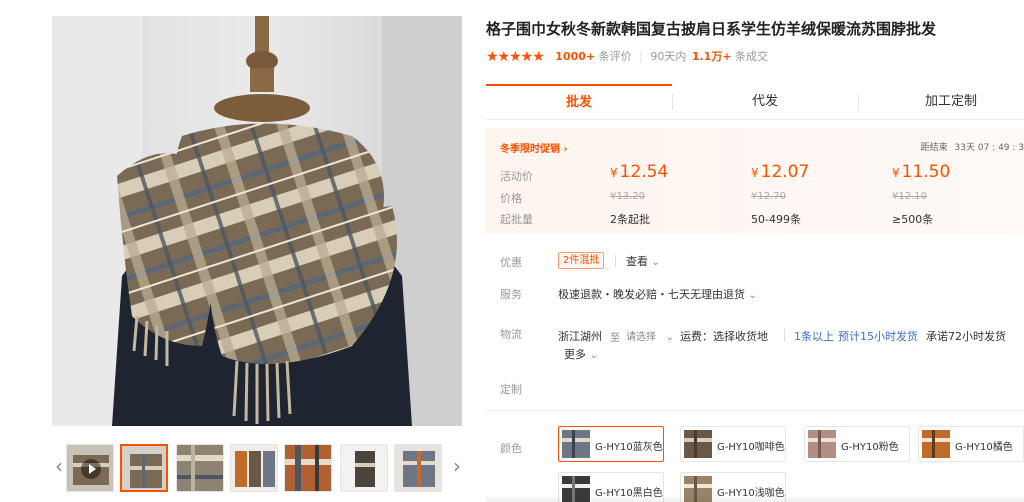 The width and height of the screenshot is (1024, 502). What do you see at coordinates (941, 102) in the screenshot?
I see `tab-custom-processing: 加工定制` at bounding box center [941, 102].